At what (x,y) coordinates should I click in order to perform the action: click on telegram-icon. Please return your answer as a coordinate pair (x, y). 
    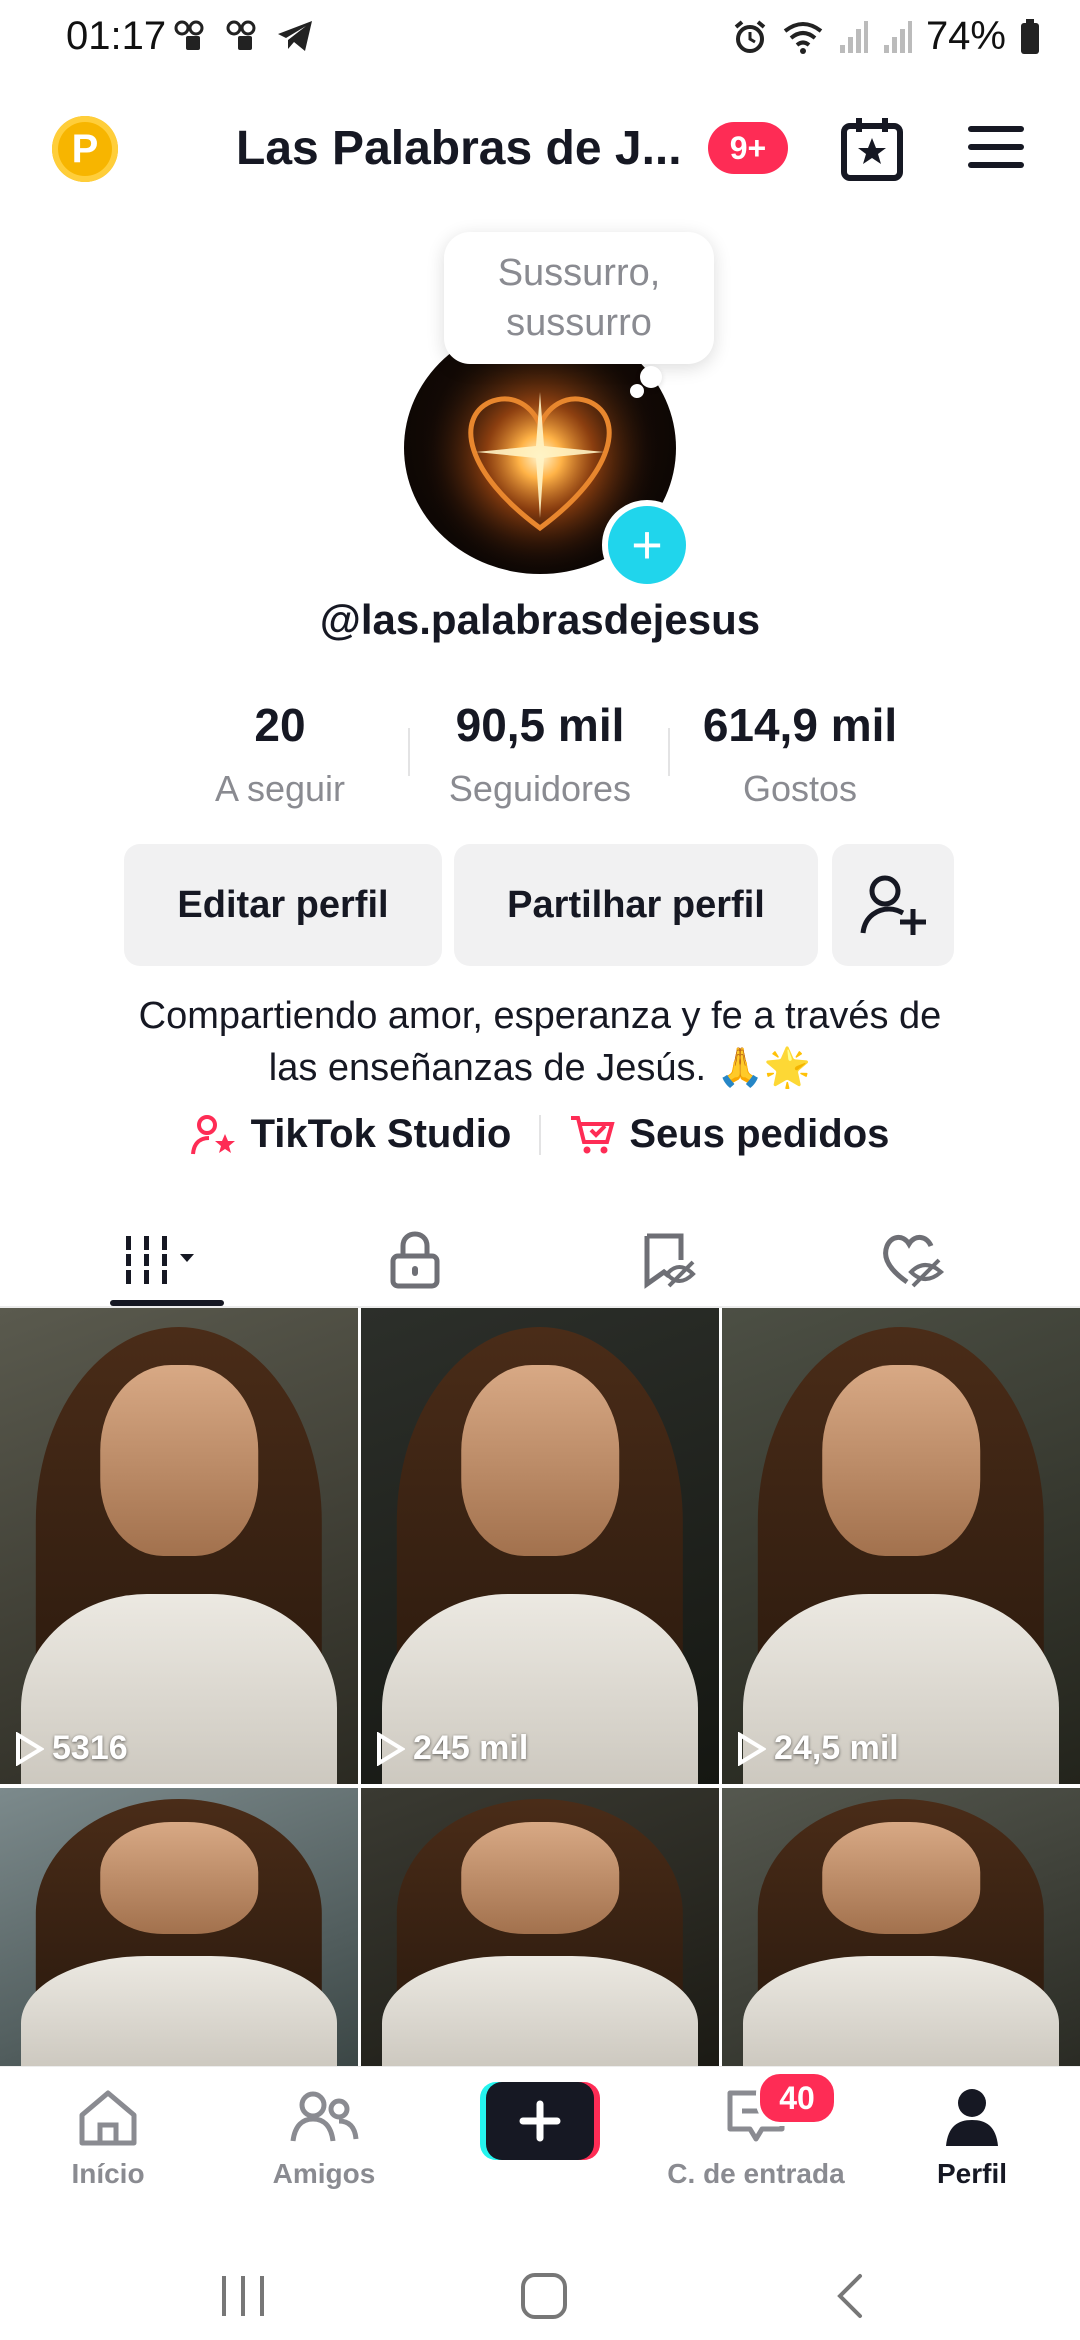
    Looking at the image, I should click on (295, 36).